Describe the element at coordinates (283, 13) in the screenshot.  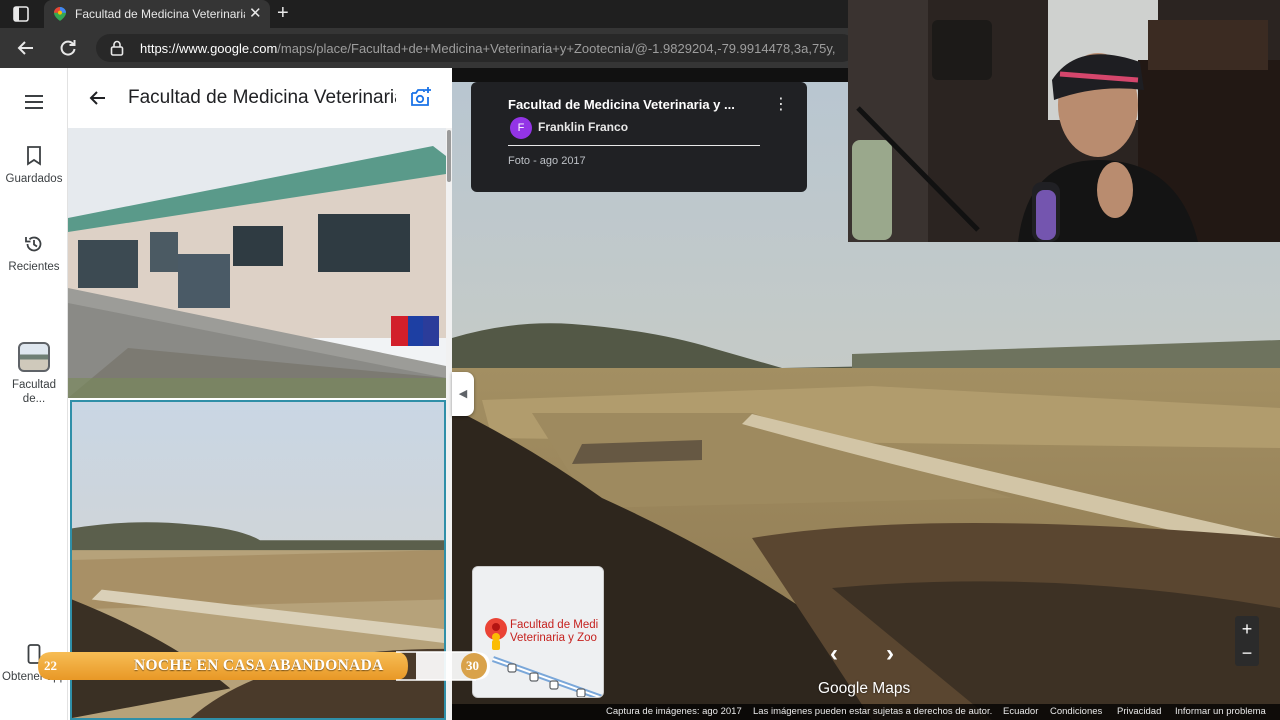
I see `new-tab-icon: +` at that location.